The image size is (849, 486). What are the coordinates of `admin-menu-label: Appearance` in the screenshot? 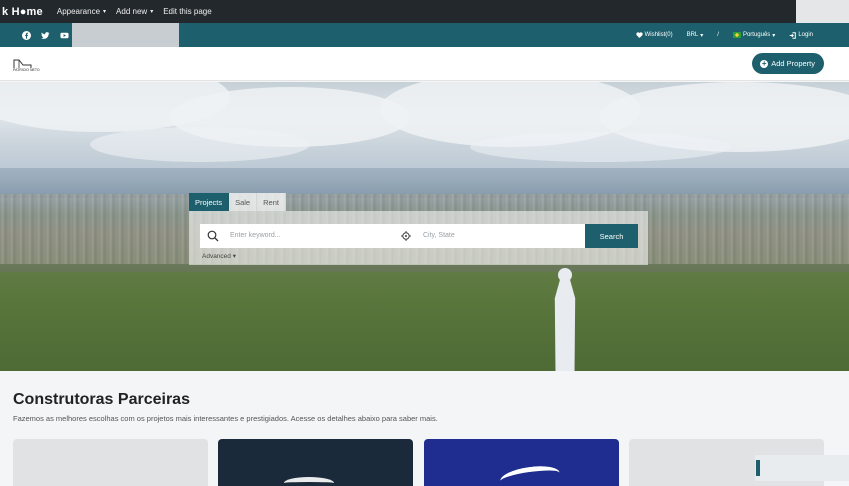 It's located at (78, 11).